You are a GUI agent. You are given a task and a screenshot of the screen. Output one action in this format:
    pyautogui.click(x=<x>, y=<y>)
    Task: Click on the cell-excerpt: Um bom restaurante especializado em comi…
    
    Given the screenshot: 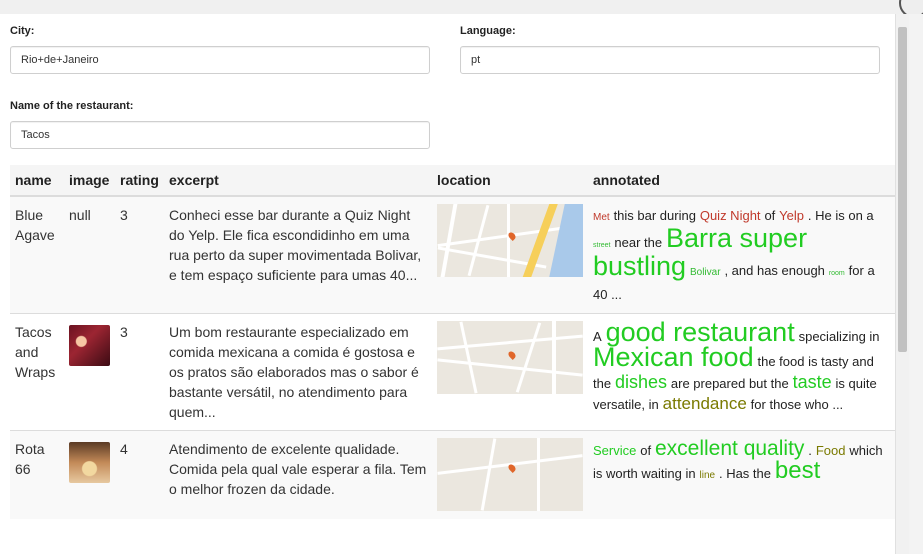 What is the action you would take?
    pyautogui.click(x=298, y=372)
    